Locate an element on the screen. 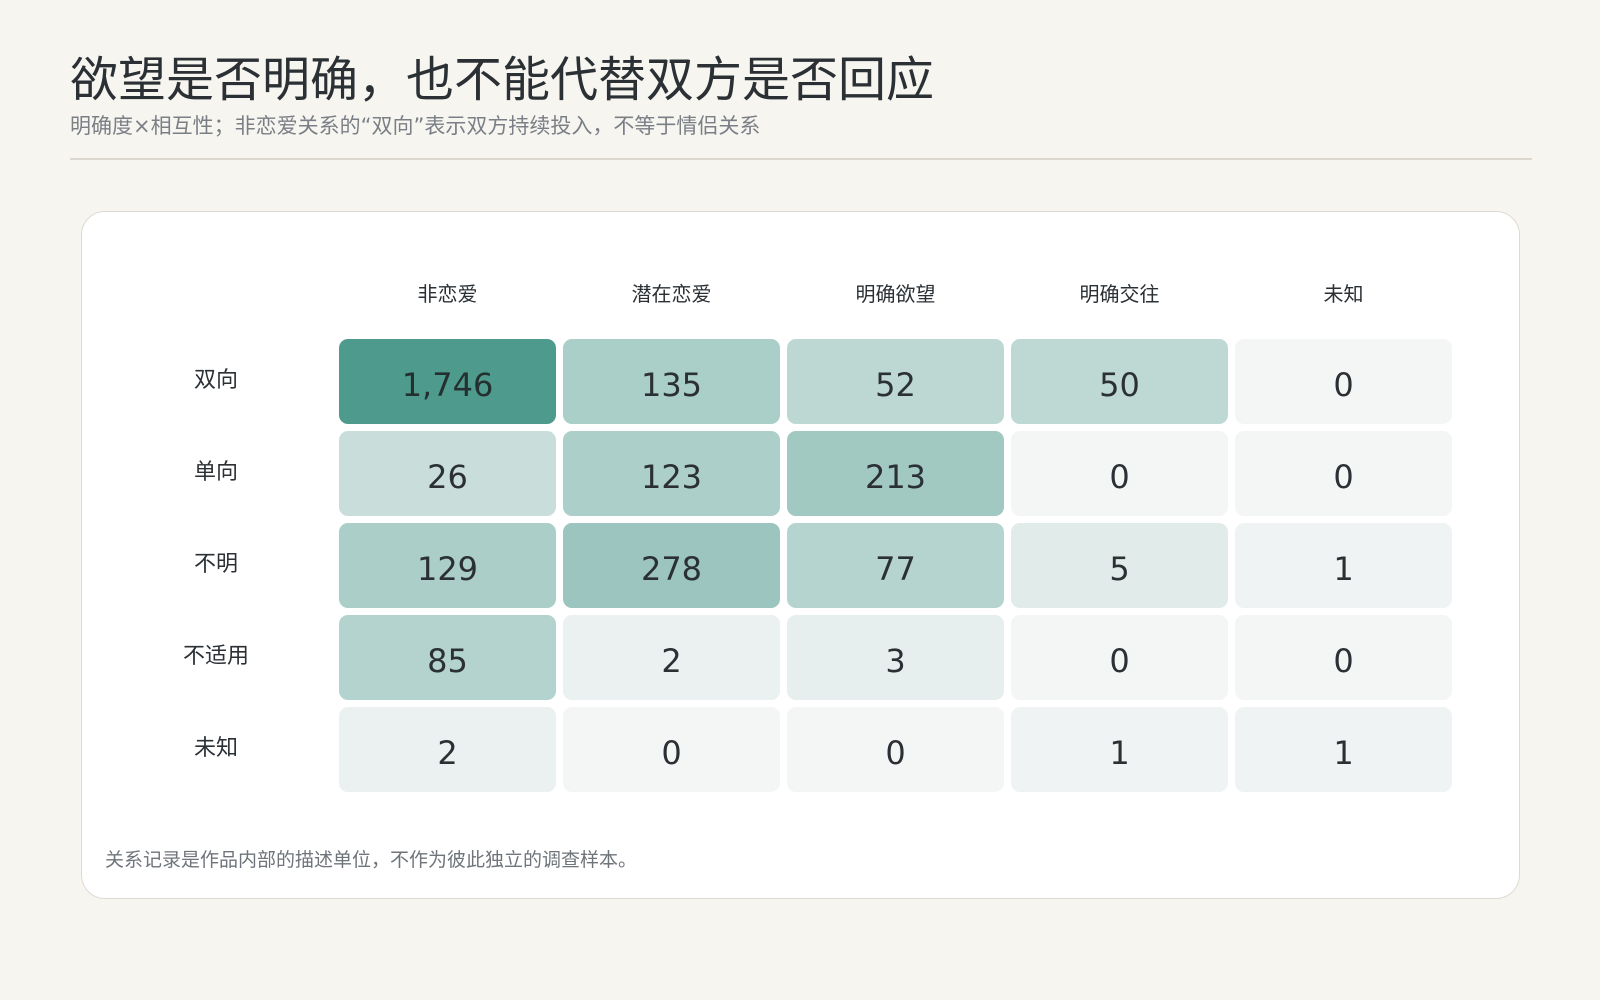 Image resolution: width=1600 pixels, height=1000 pixels. heatmap-cell: 278 is located at coordinates (671, 565).